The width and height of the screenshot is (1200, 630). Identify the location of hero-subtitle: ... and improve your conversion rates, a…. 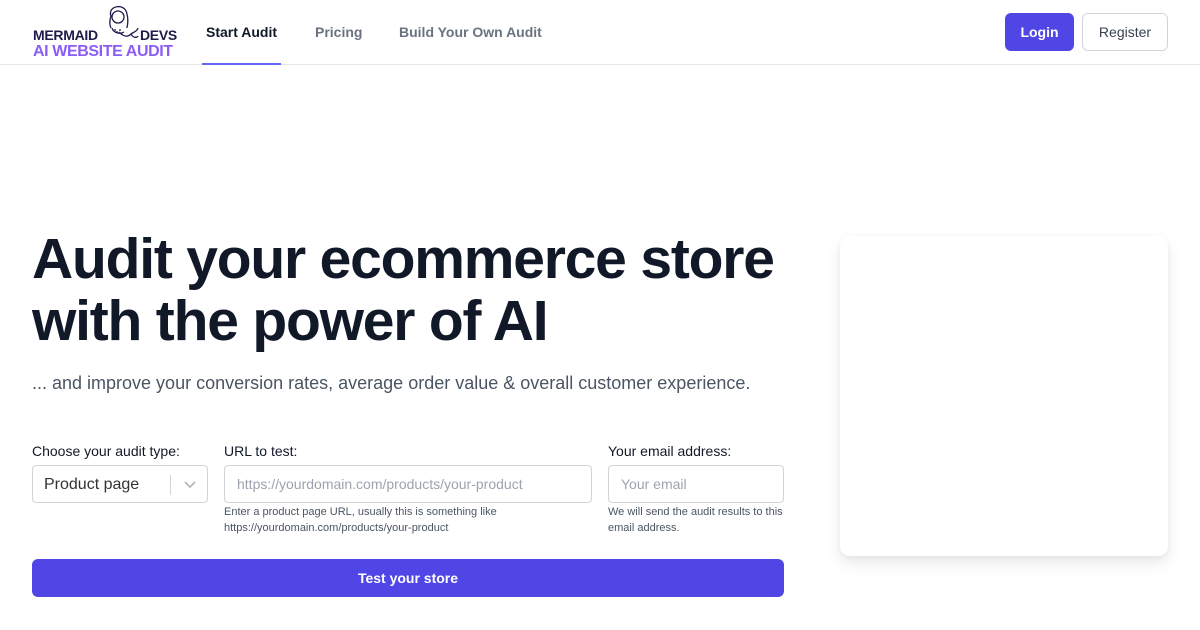
(391, 383).